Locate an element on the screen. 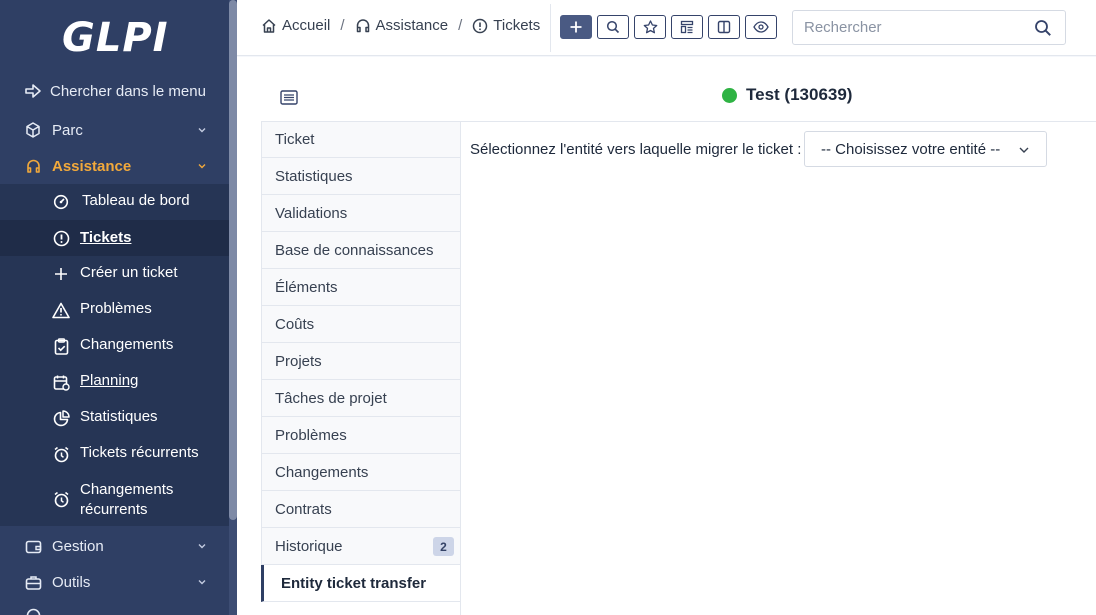  sidebar-item-label: Outils is located at coordinates (71, 582).